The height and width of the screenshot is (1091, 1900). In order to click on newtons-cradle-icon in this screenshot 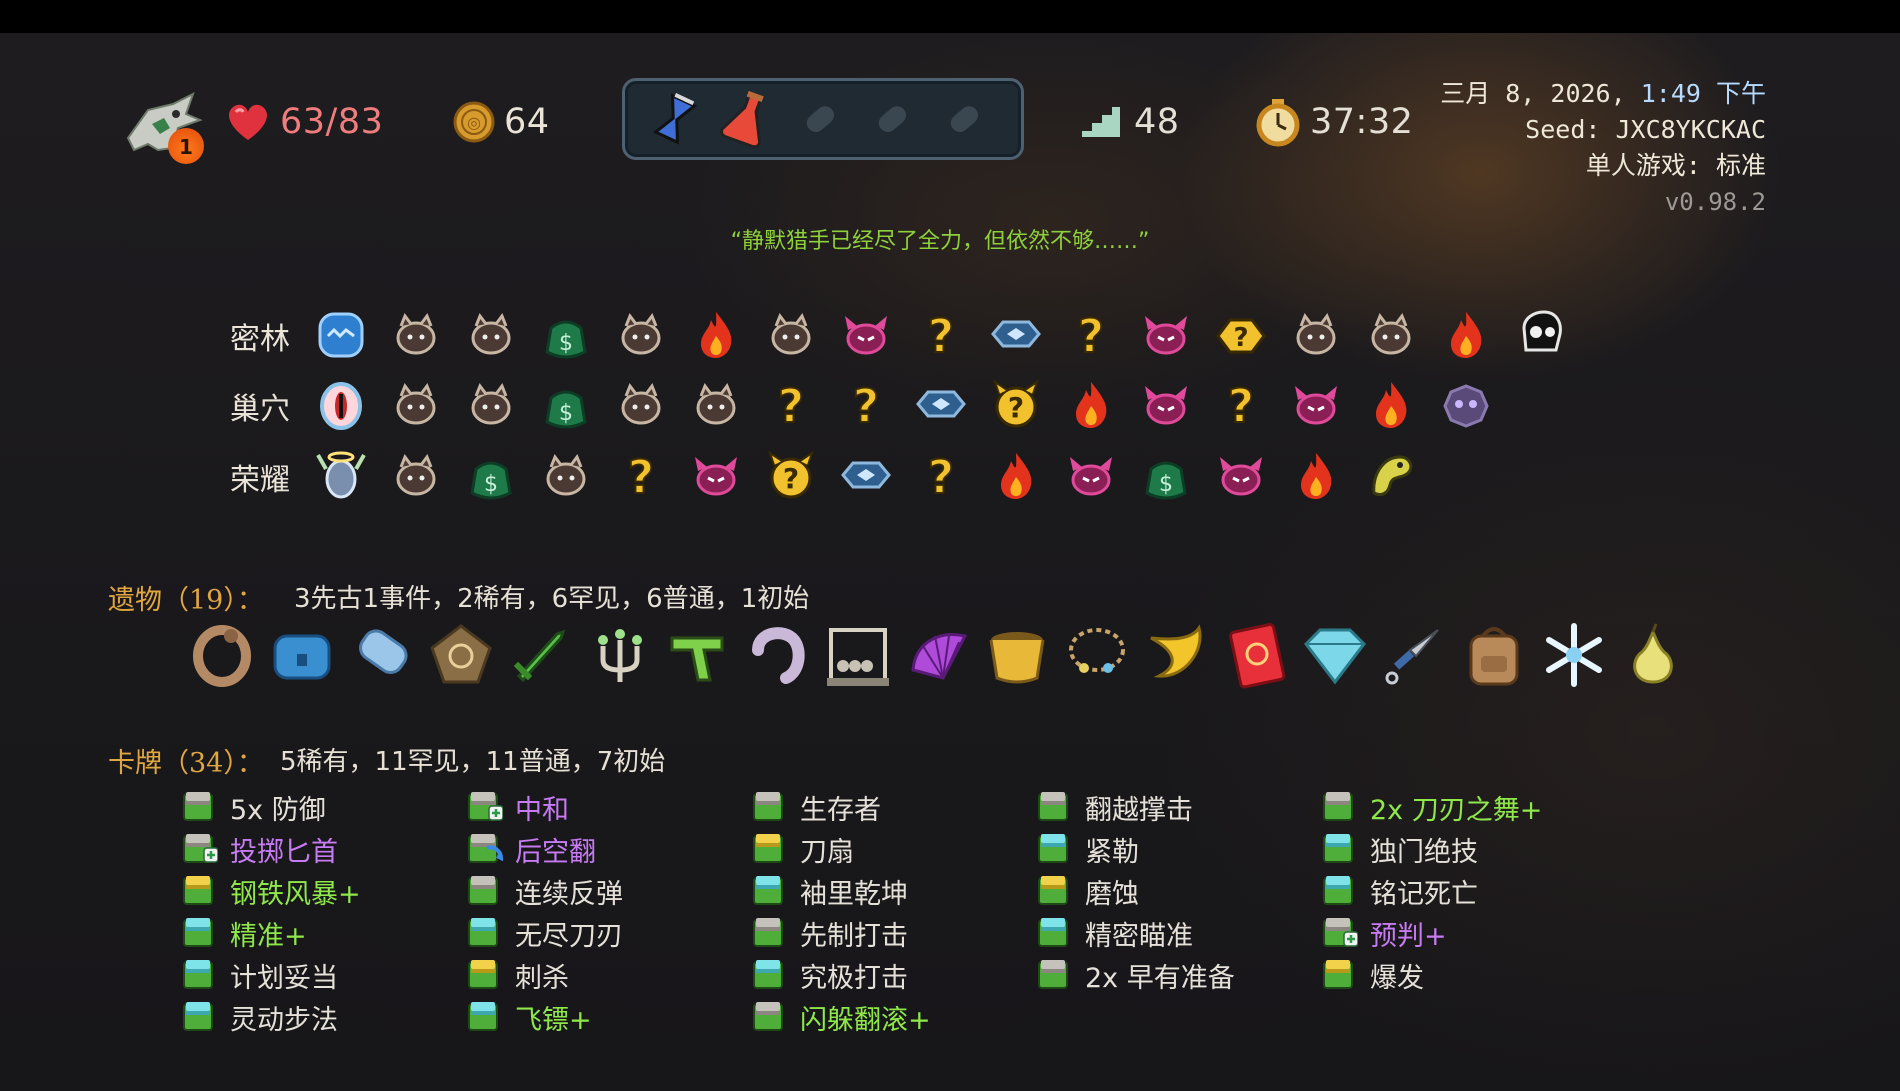, I will do `click(858, 655)`.